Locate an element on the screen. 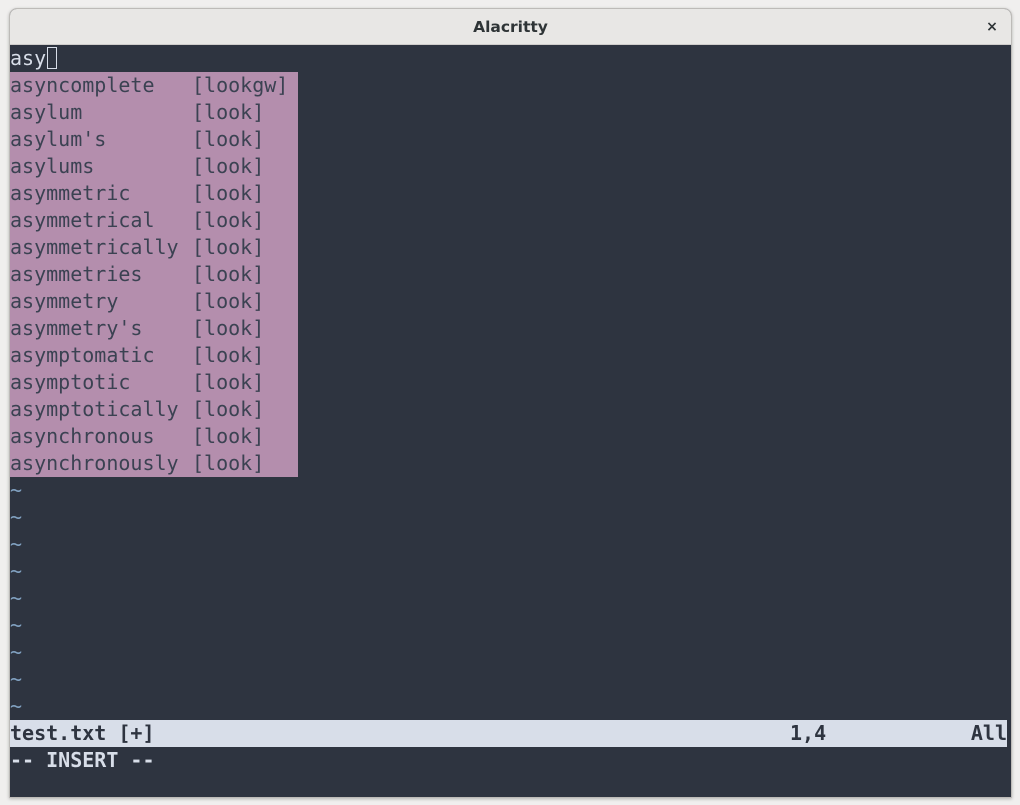  status-cursor-position: 1,4 is located at coordinates (808, 733).